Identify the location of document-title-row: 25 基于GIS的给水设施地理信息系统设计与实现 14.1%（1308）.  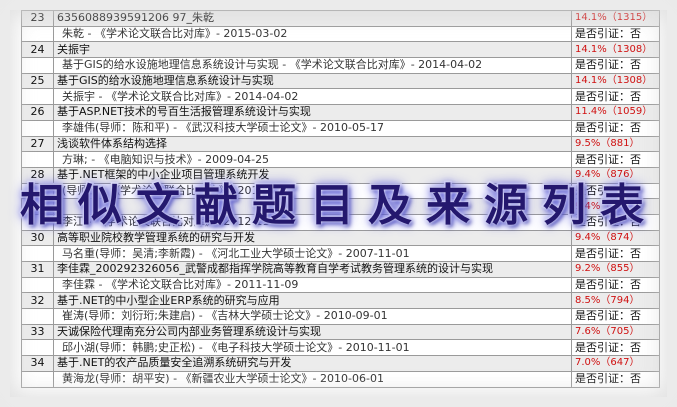
(340, 81).